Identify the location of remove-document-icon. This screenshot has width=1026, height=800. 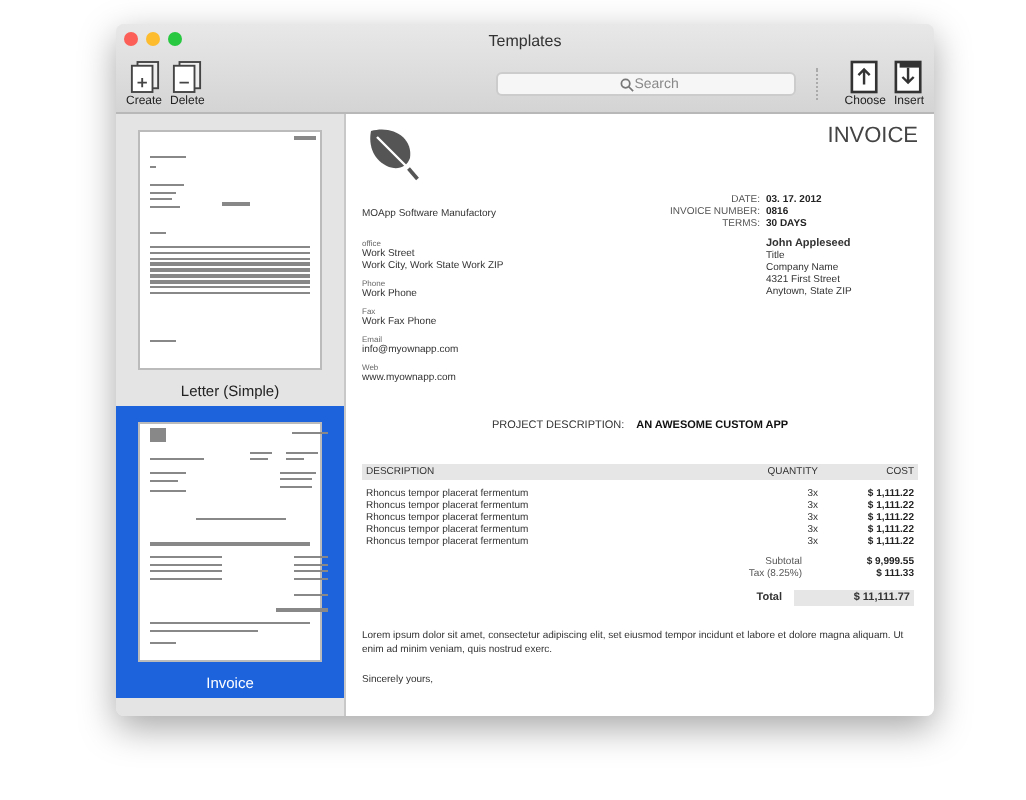
(187, 77).